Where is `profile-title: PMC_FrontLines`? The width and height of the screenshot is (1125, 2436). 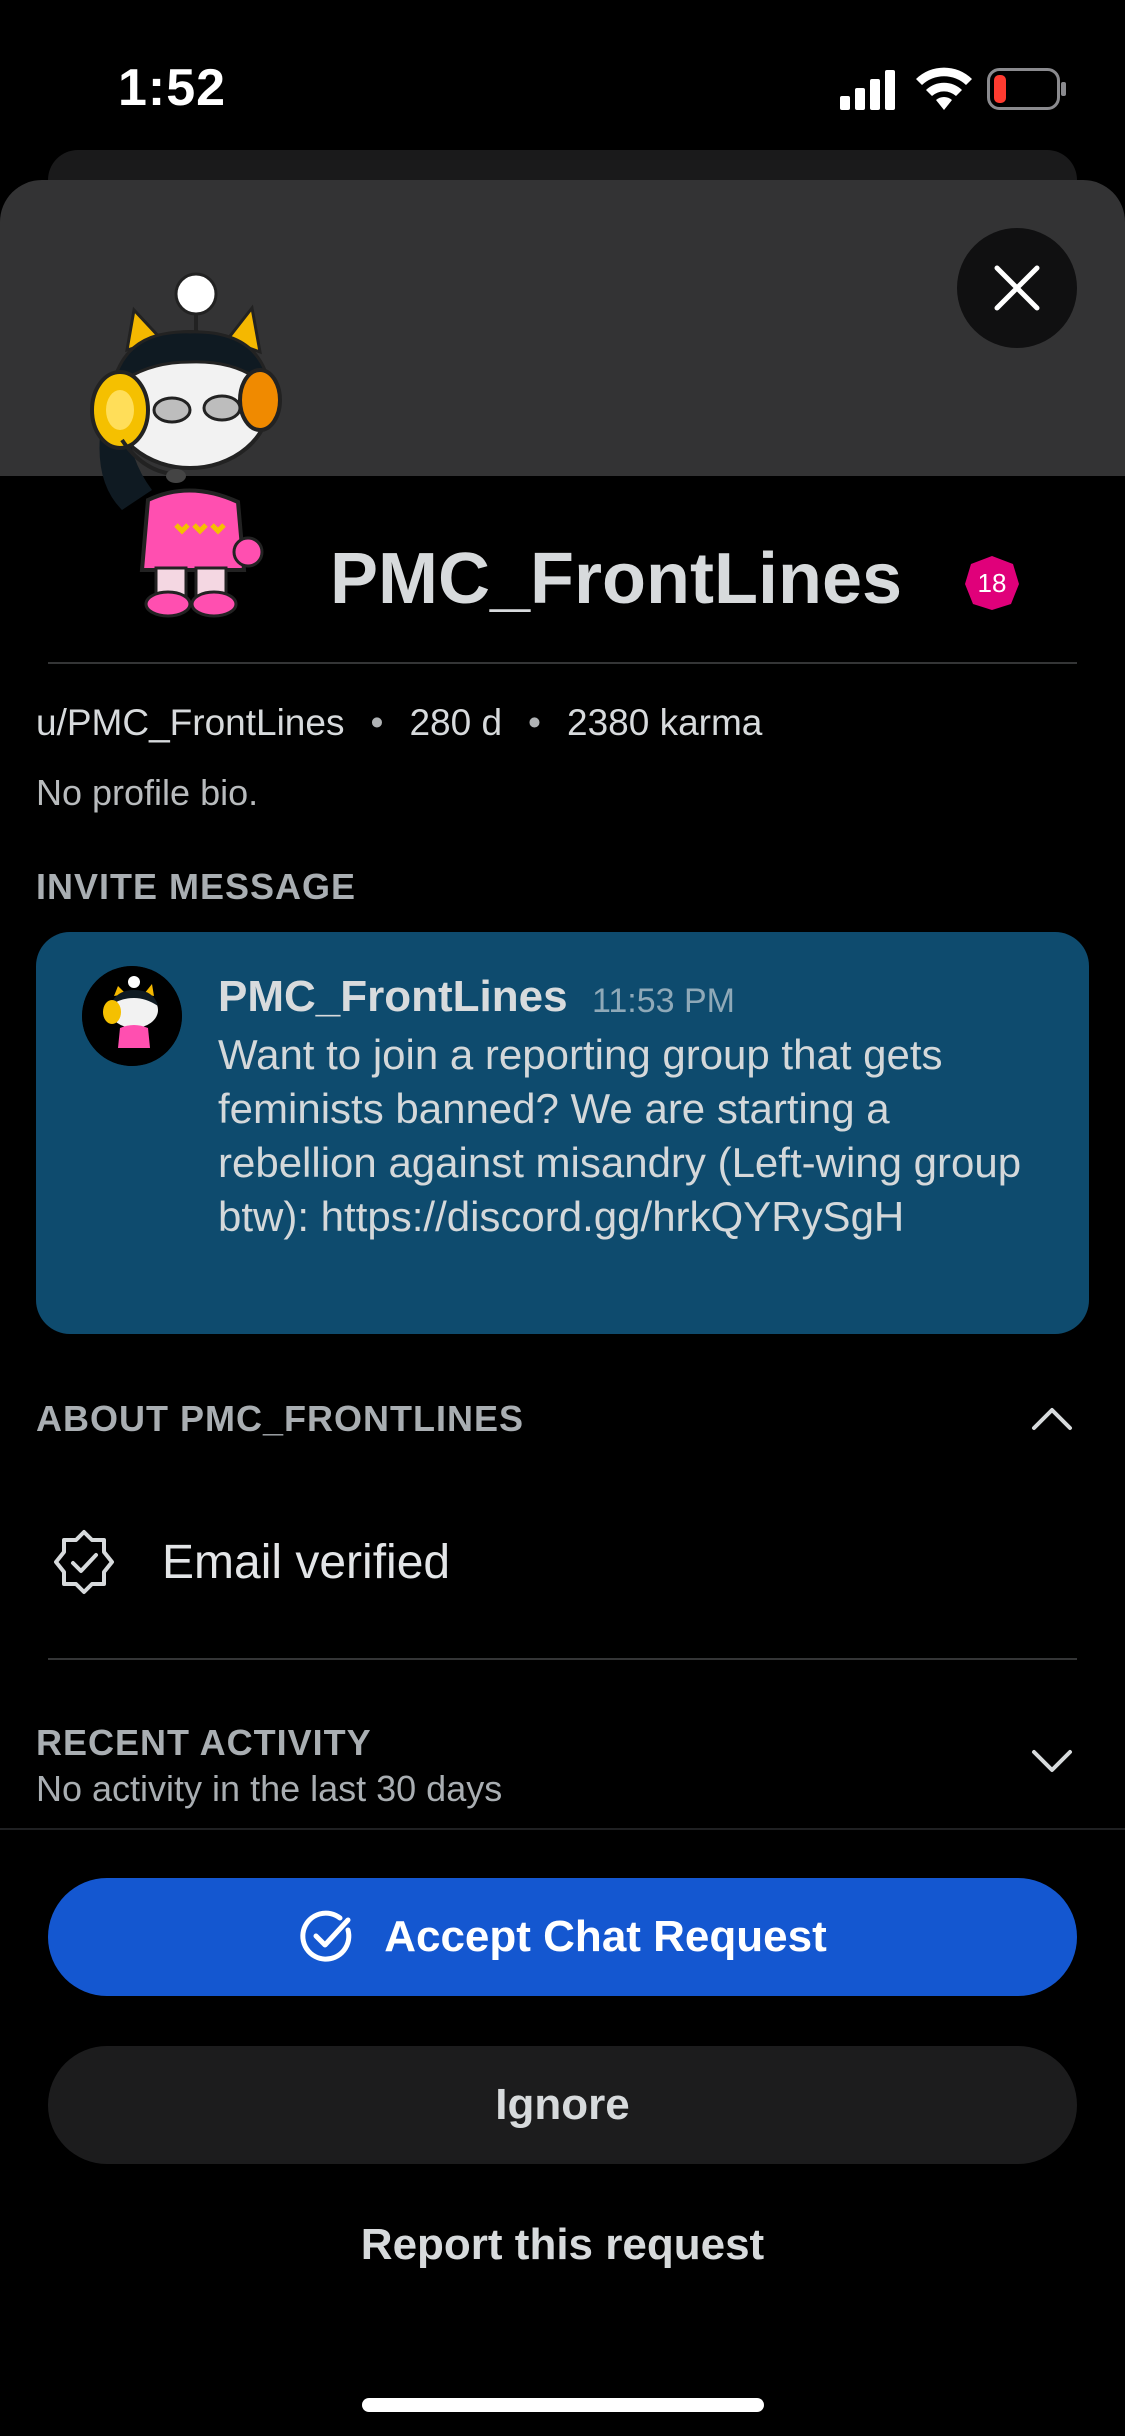
profile-title: PMC_FrontLines is located at coordinates (616, 579).